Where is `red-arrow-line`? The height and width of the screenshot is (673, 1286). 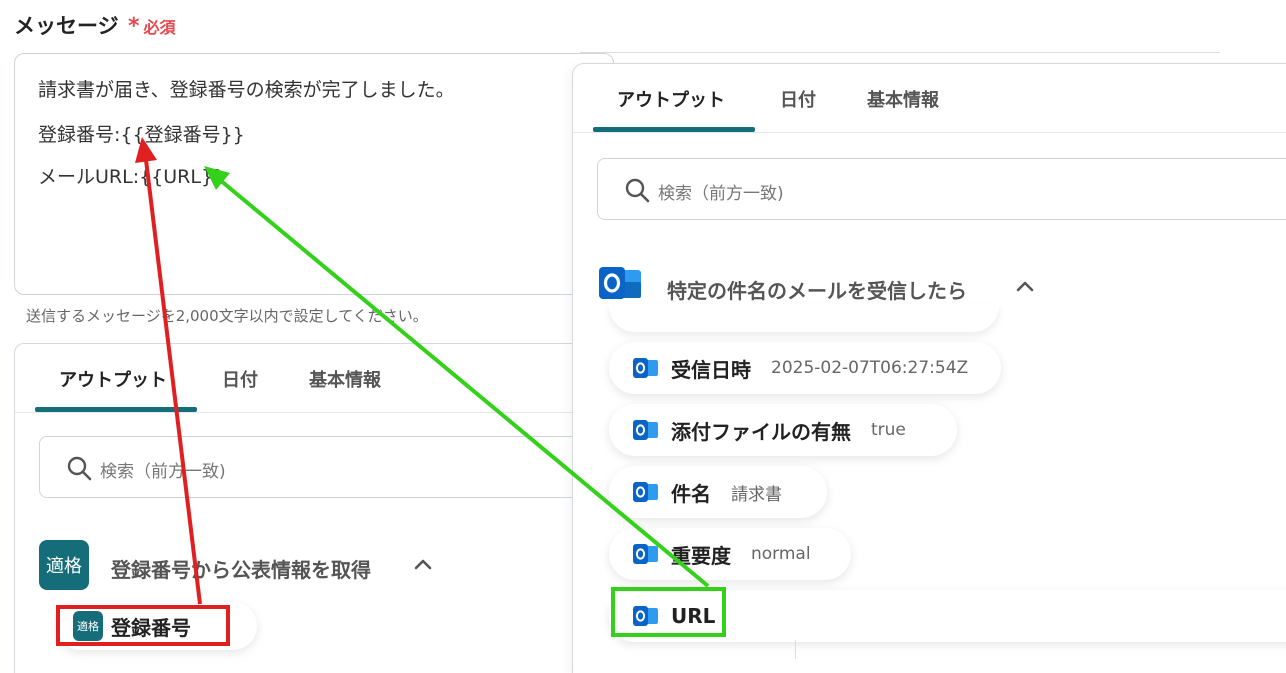 red-arrow-line is located at coordinates (173, 382).